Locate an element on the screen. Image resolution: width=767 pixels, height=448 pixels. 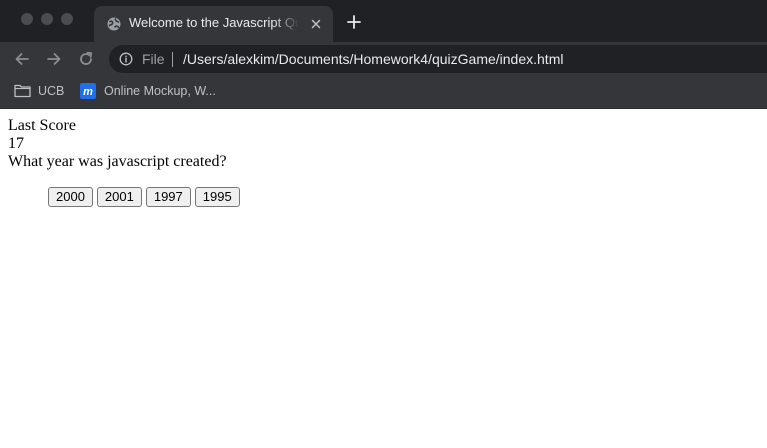
answer-button-2000: 2000 is located at coordinates (70, 197).